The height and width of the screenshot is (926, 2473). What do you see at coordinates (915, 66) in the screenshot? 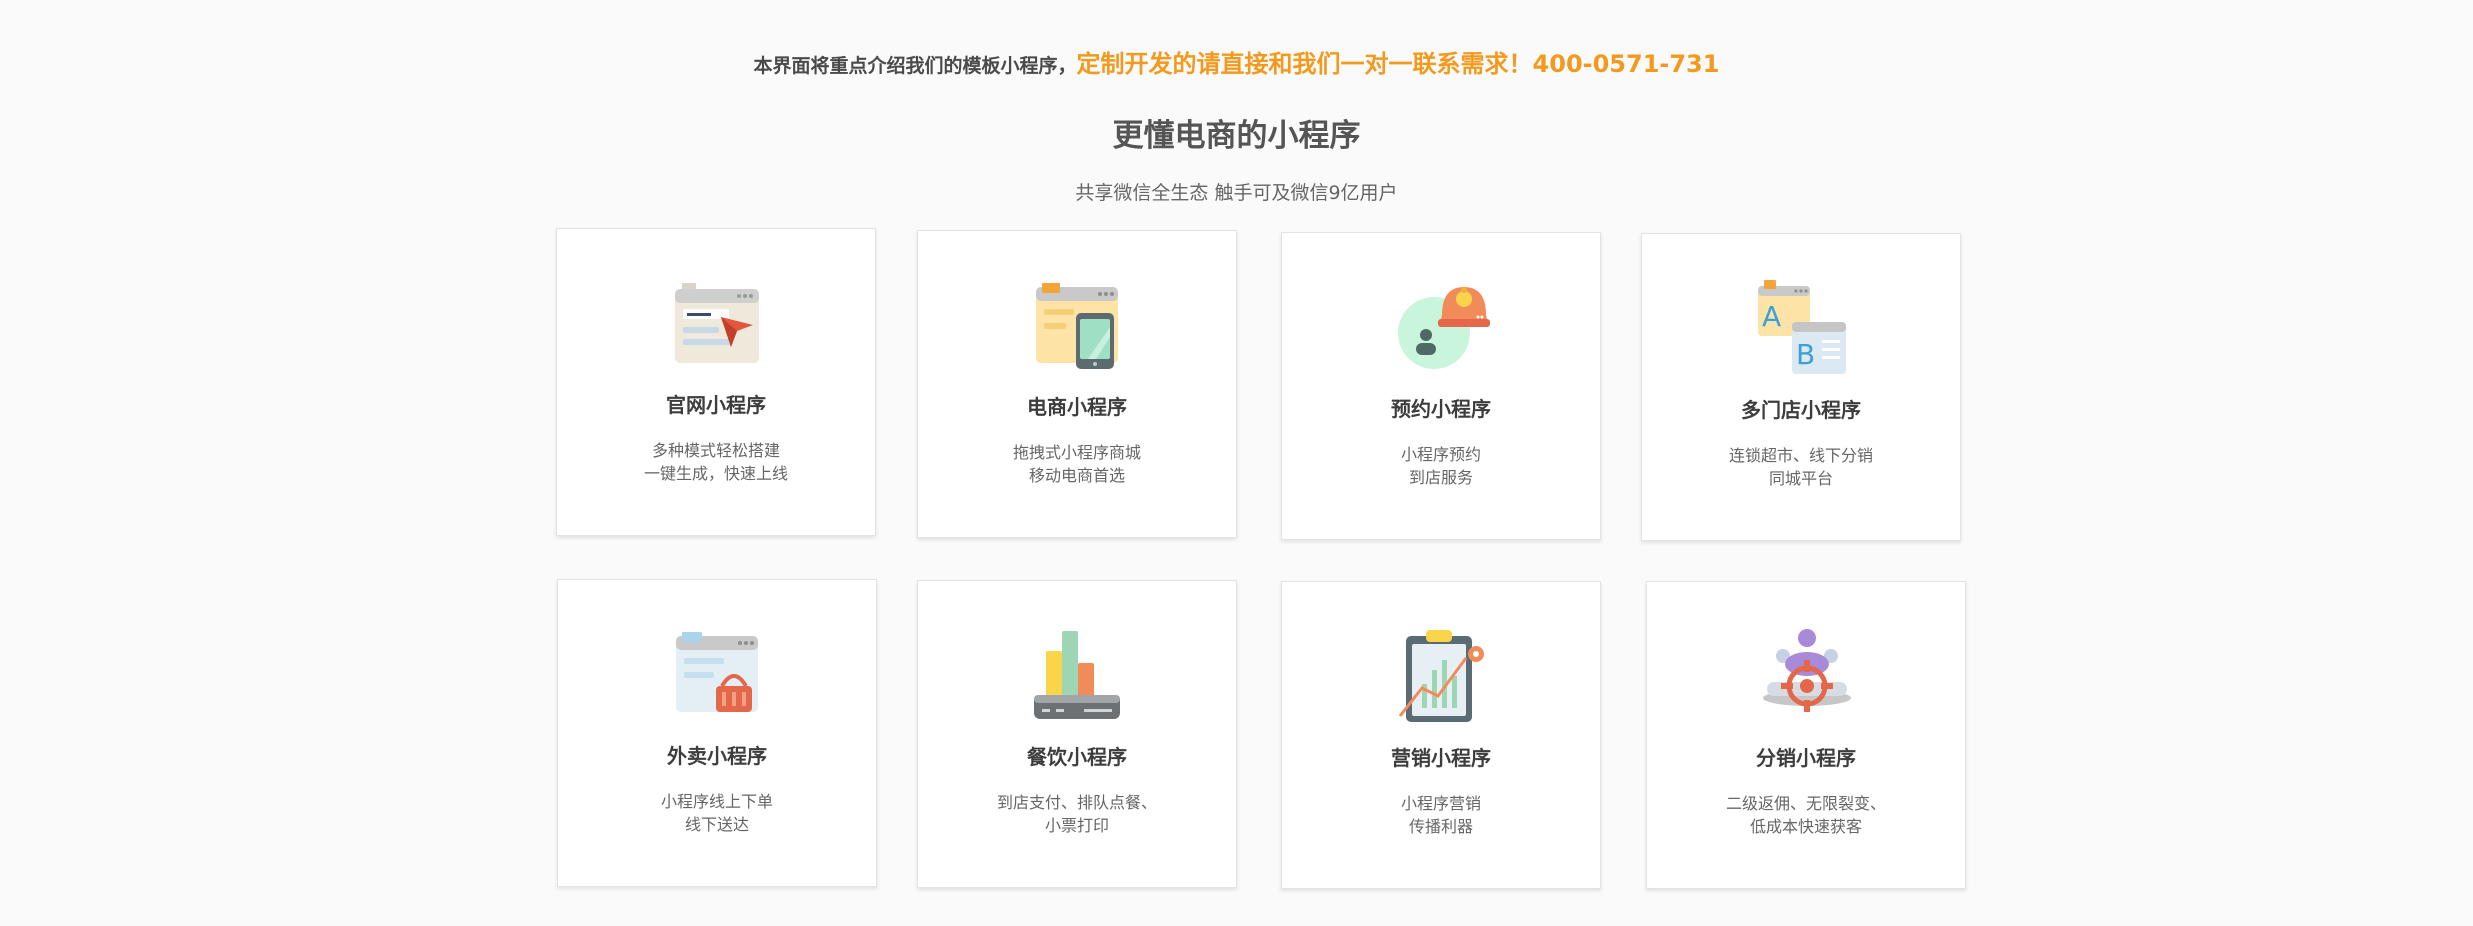
I see `banner-intro: 本界面将重点介绍我们的模板小程序，` at bounding box center [915, 66].